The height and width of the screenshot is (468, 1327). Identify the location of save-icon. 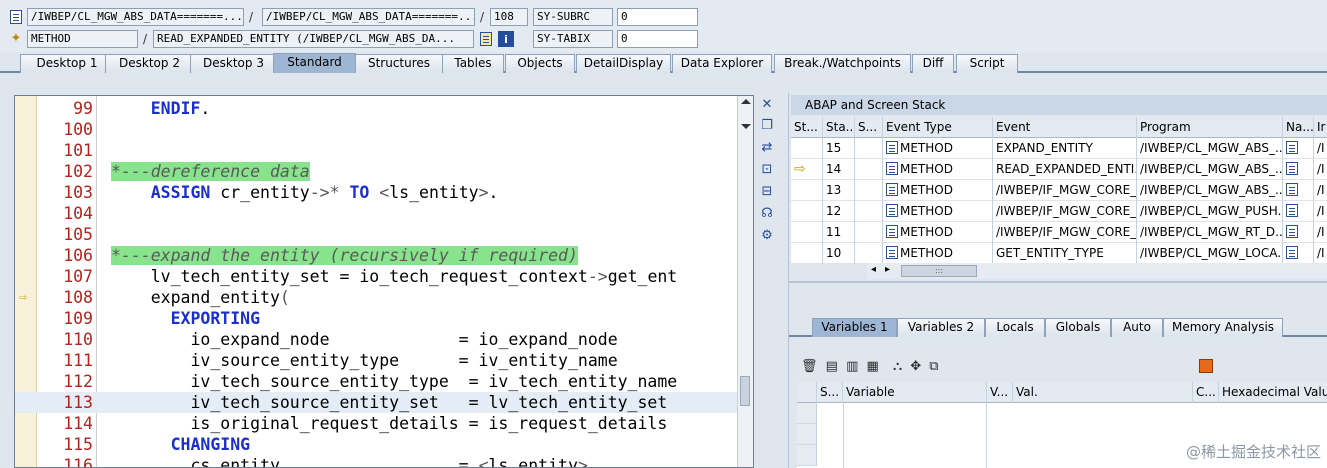
(1206, 366).